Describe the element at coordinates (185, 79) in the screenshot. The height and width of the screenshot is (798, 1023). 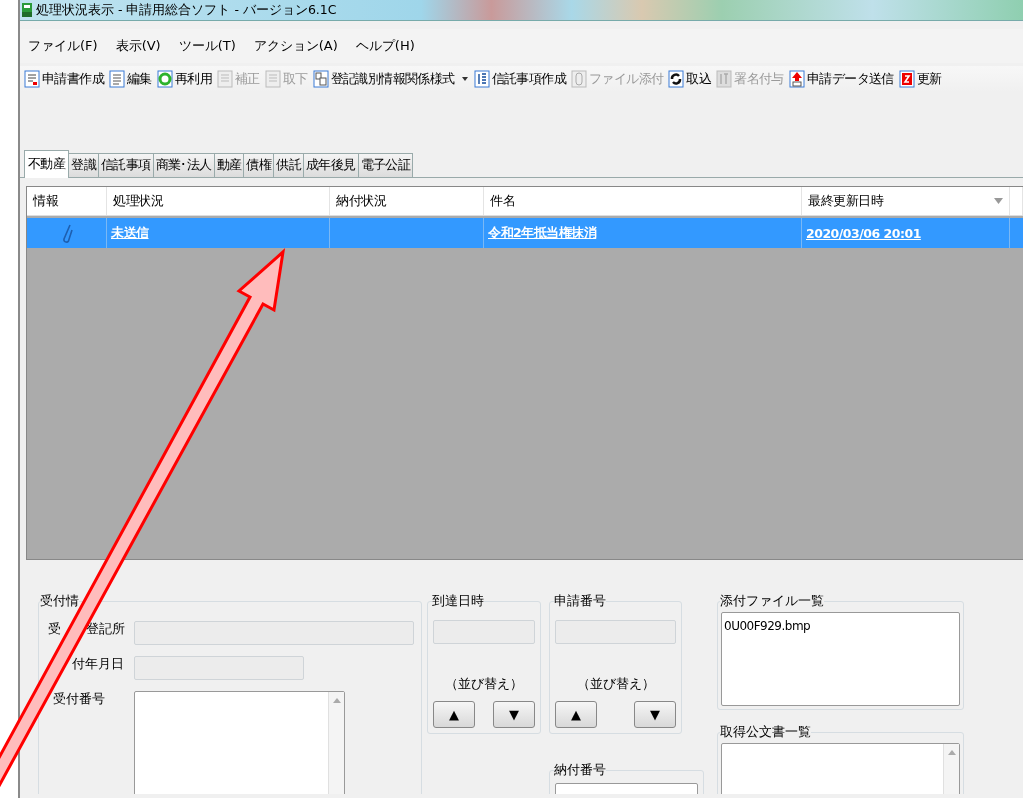
I see `toolbar-button: 再利用` at that location.